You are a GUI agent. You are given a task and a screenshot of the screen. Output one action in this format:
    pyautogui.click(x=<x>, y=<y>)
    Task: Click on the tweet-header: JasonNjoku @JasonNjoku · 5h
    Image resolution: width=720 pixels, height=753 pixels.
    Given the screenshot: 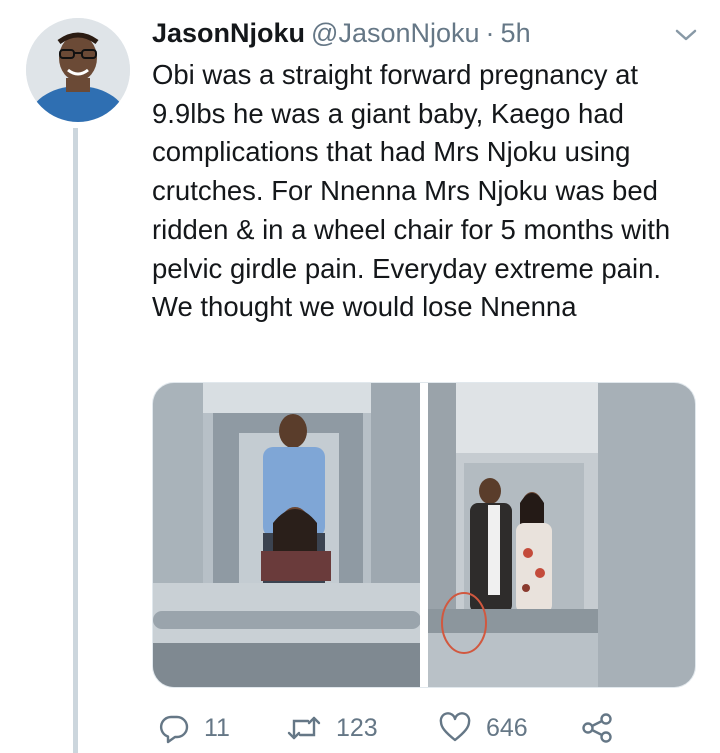 What is the action you would take?
    pyautogui.click(x=341, y=33)
    